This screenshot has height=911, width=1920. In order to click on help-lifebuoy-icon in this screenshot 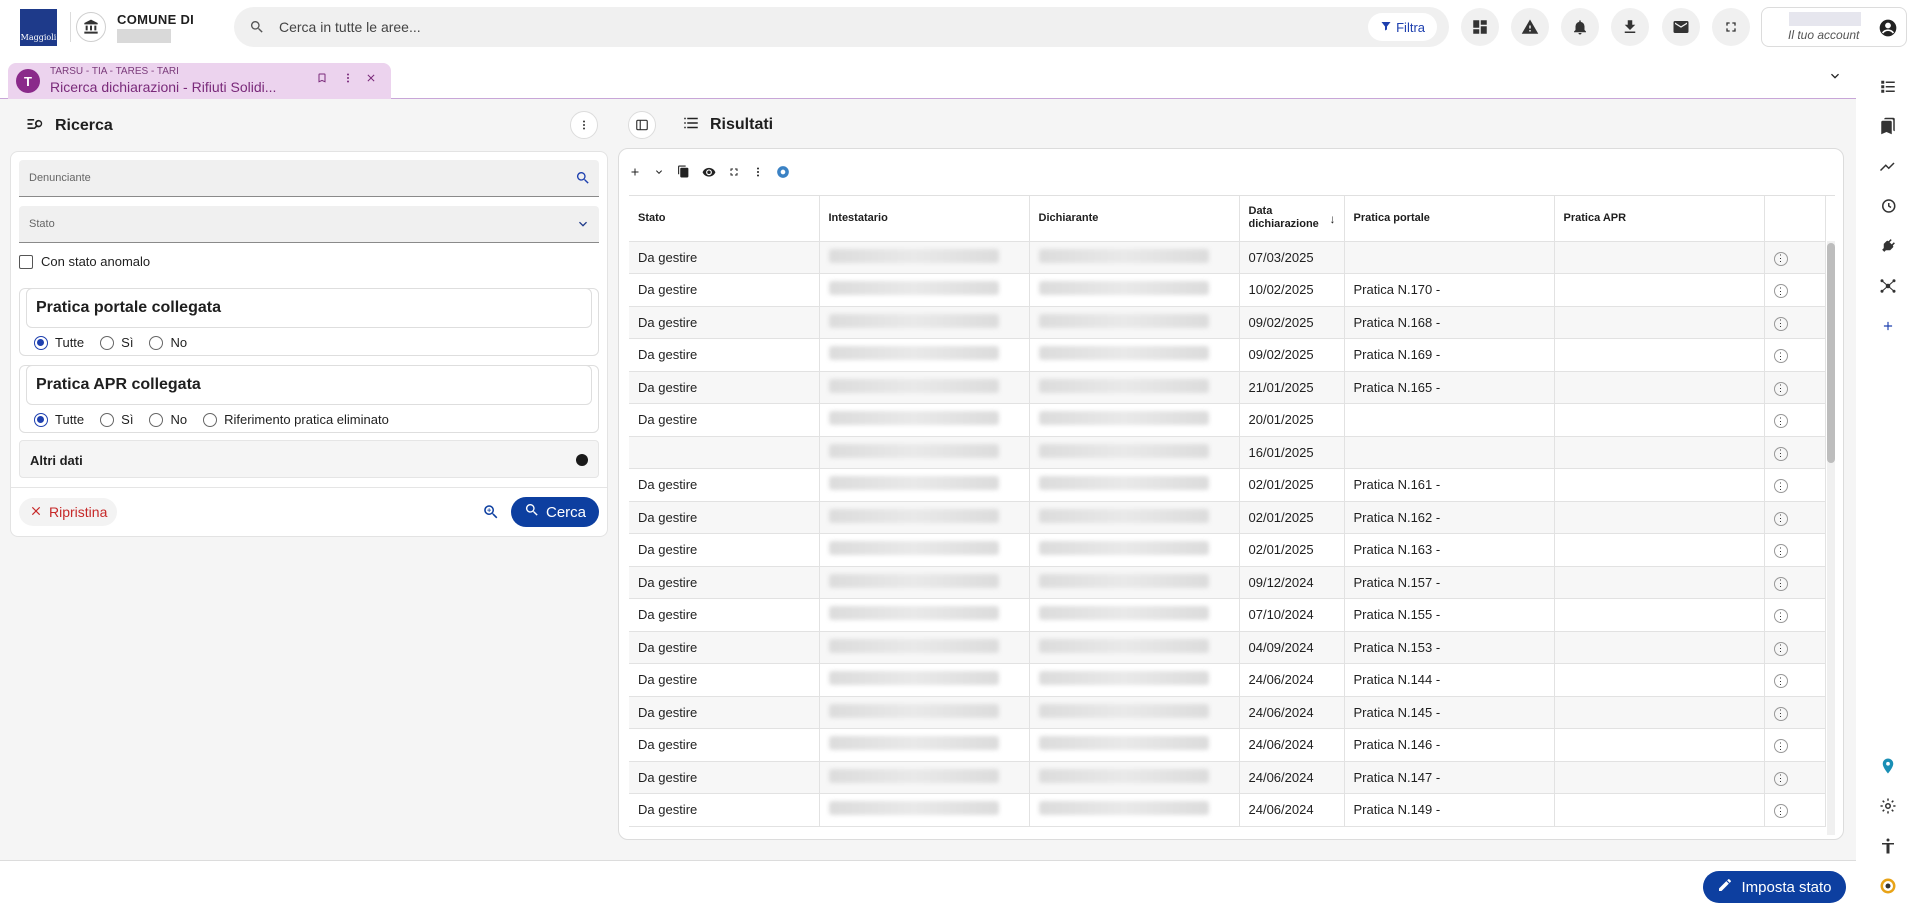, I will do `click(1888, 886)`.